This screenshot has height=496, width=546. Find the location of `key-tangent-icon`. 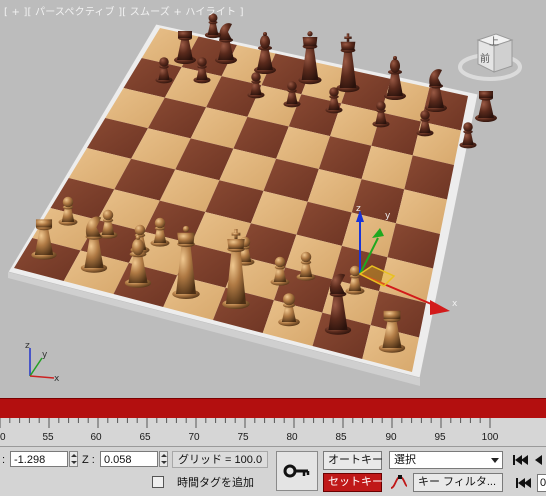

key-tangent-icon is located at coordinates (399, 483).